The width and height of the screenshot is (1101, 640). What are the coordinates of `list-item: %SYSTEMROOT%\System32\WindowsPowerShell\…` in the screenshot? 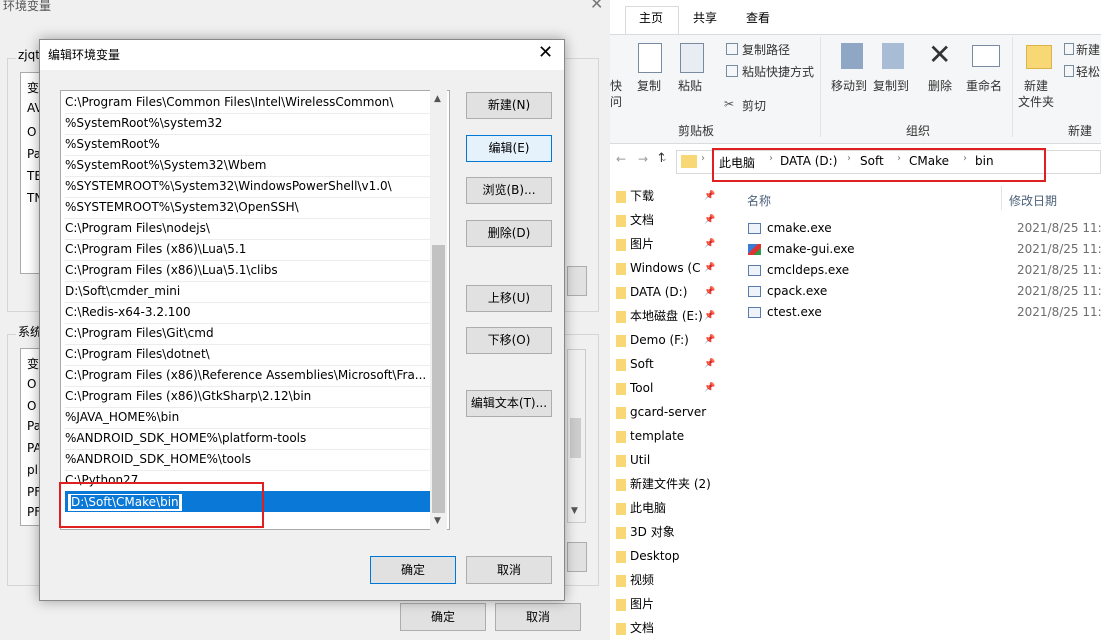 It's located at (248, 187).